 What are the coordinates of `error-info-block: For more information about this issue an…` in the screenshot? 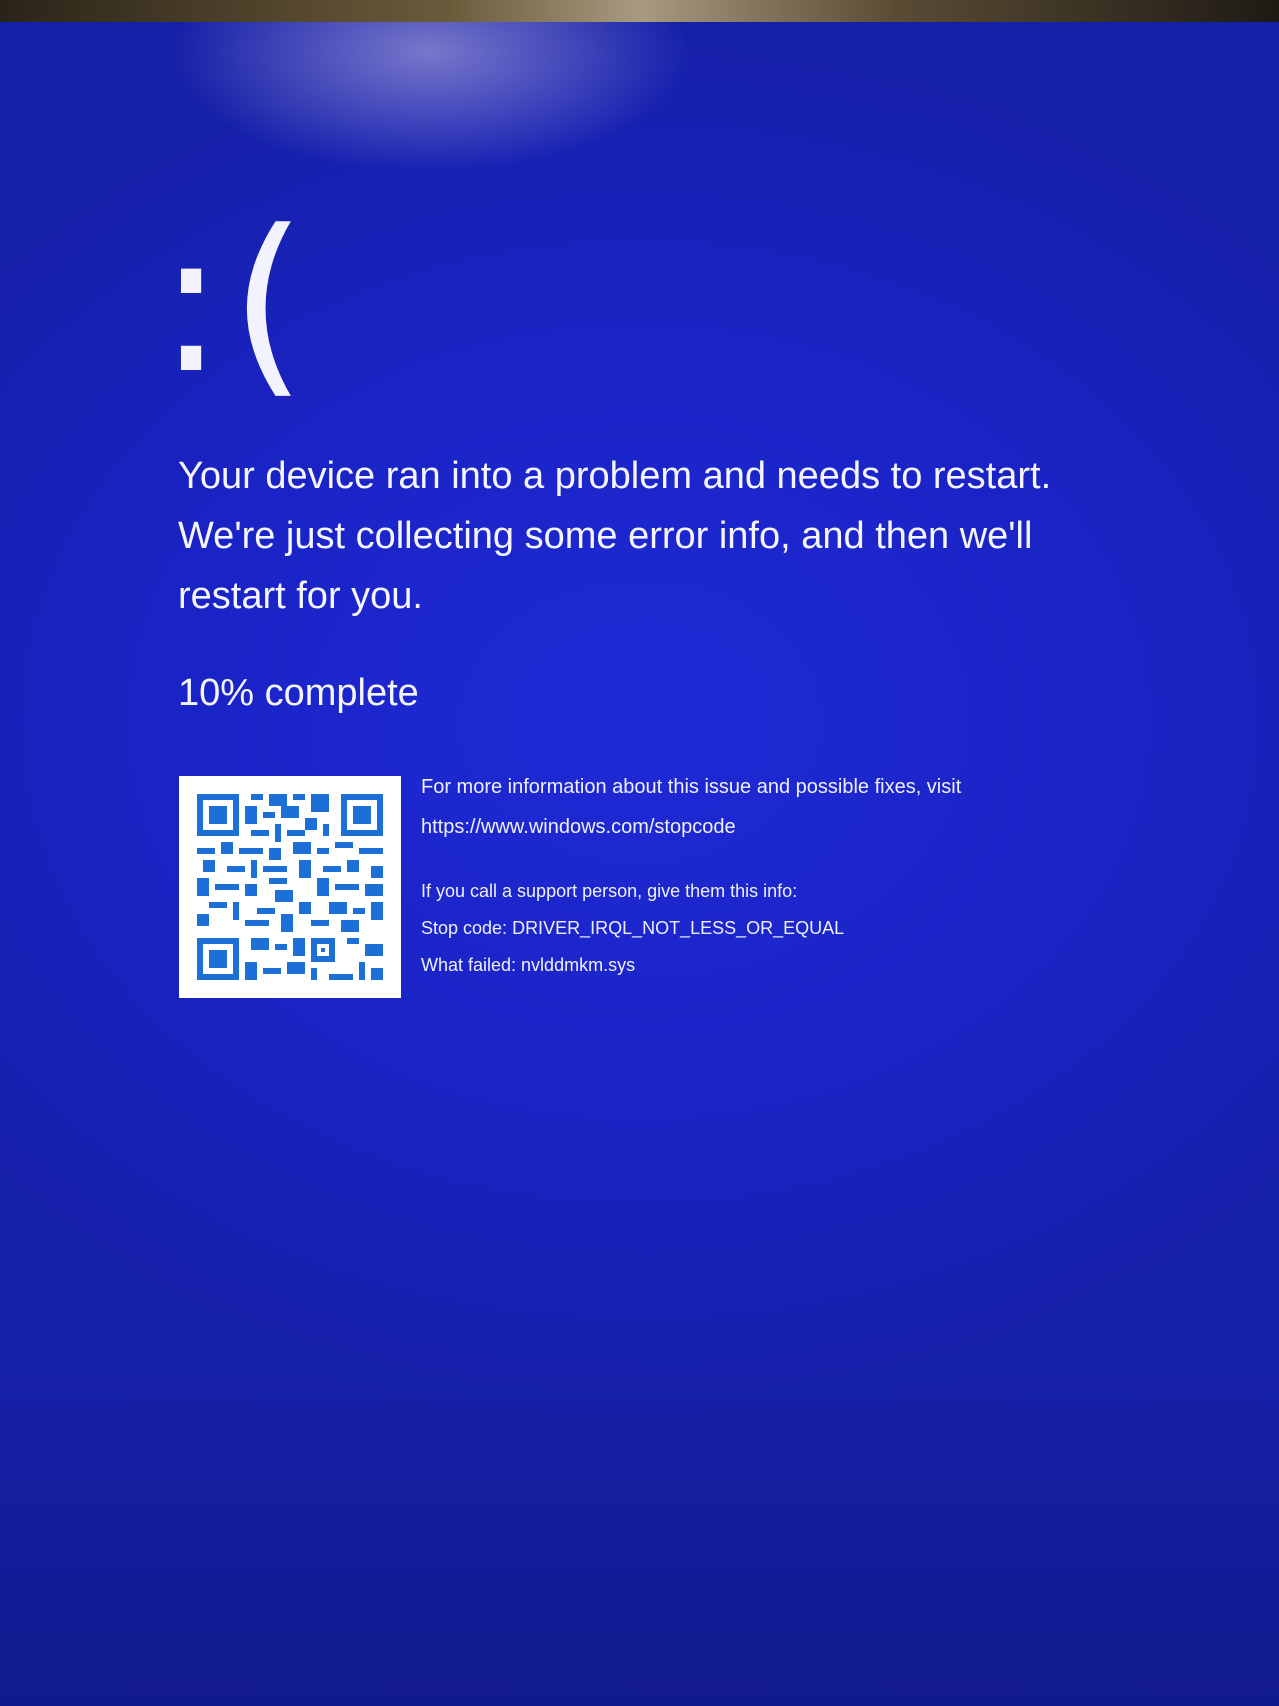 It's located at (801, 876).